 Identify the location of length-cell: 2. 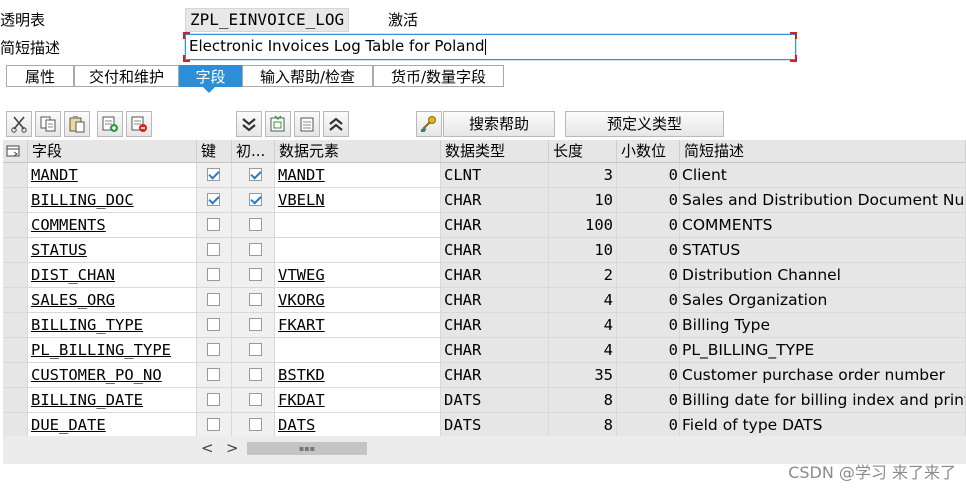
(583, 275).